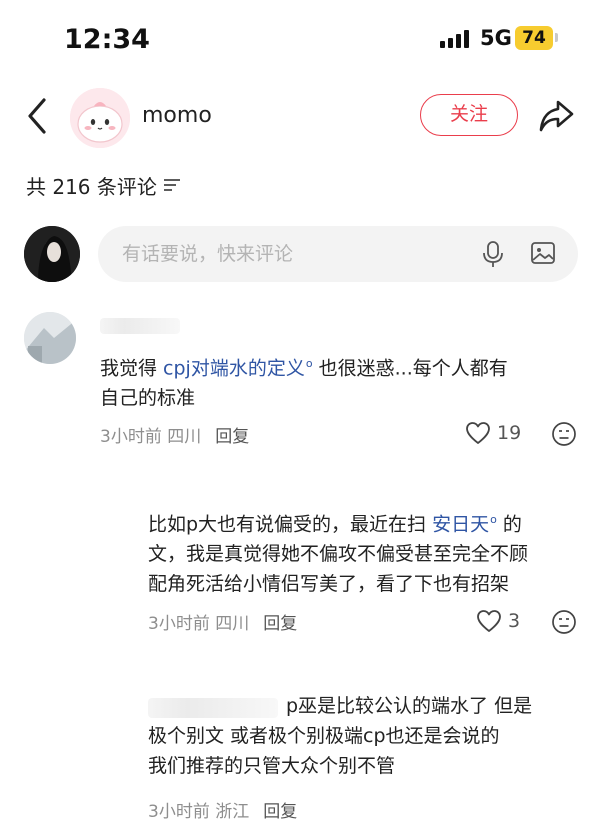 The image size is (600, 830). I want to click on comment-text-part: 我觉得, so click(132, 368).